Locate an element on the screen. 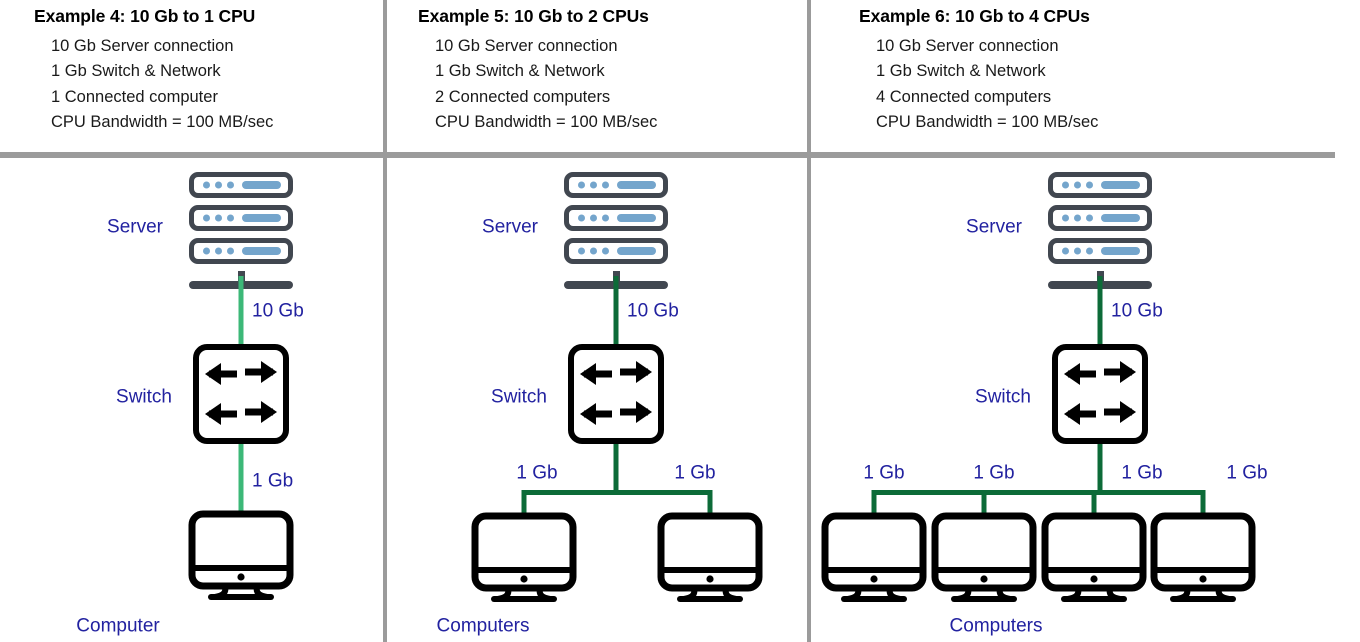 Image resolution: width=1360 pixels, height=642 pixels. spec-item: 1 Connected computer is located at coordinates (134, 96).